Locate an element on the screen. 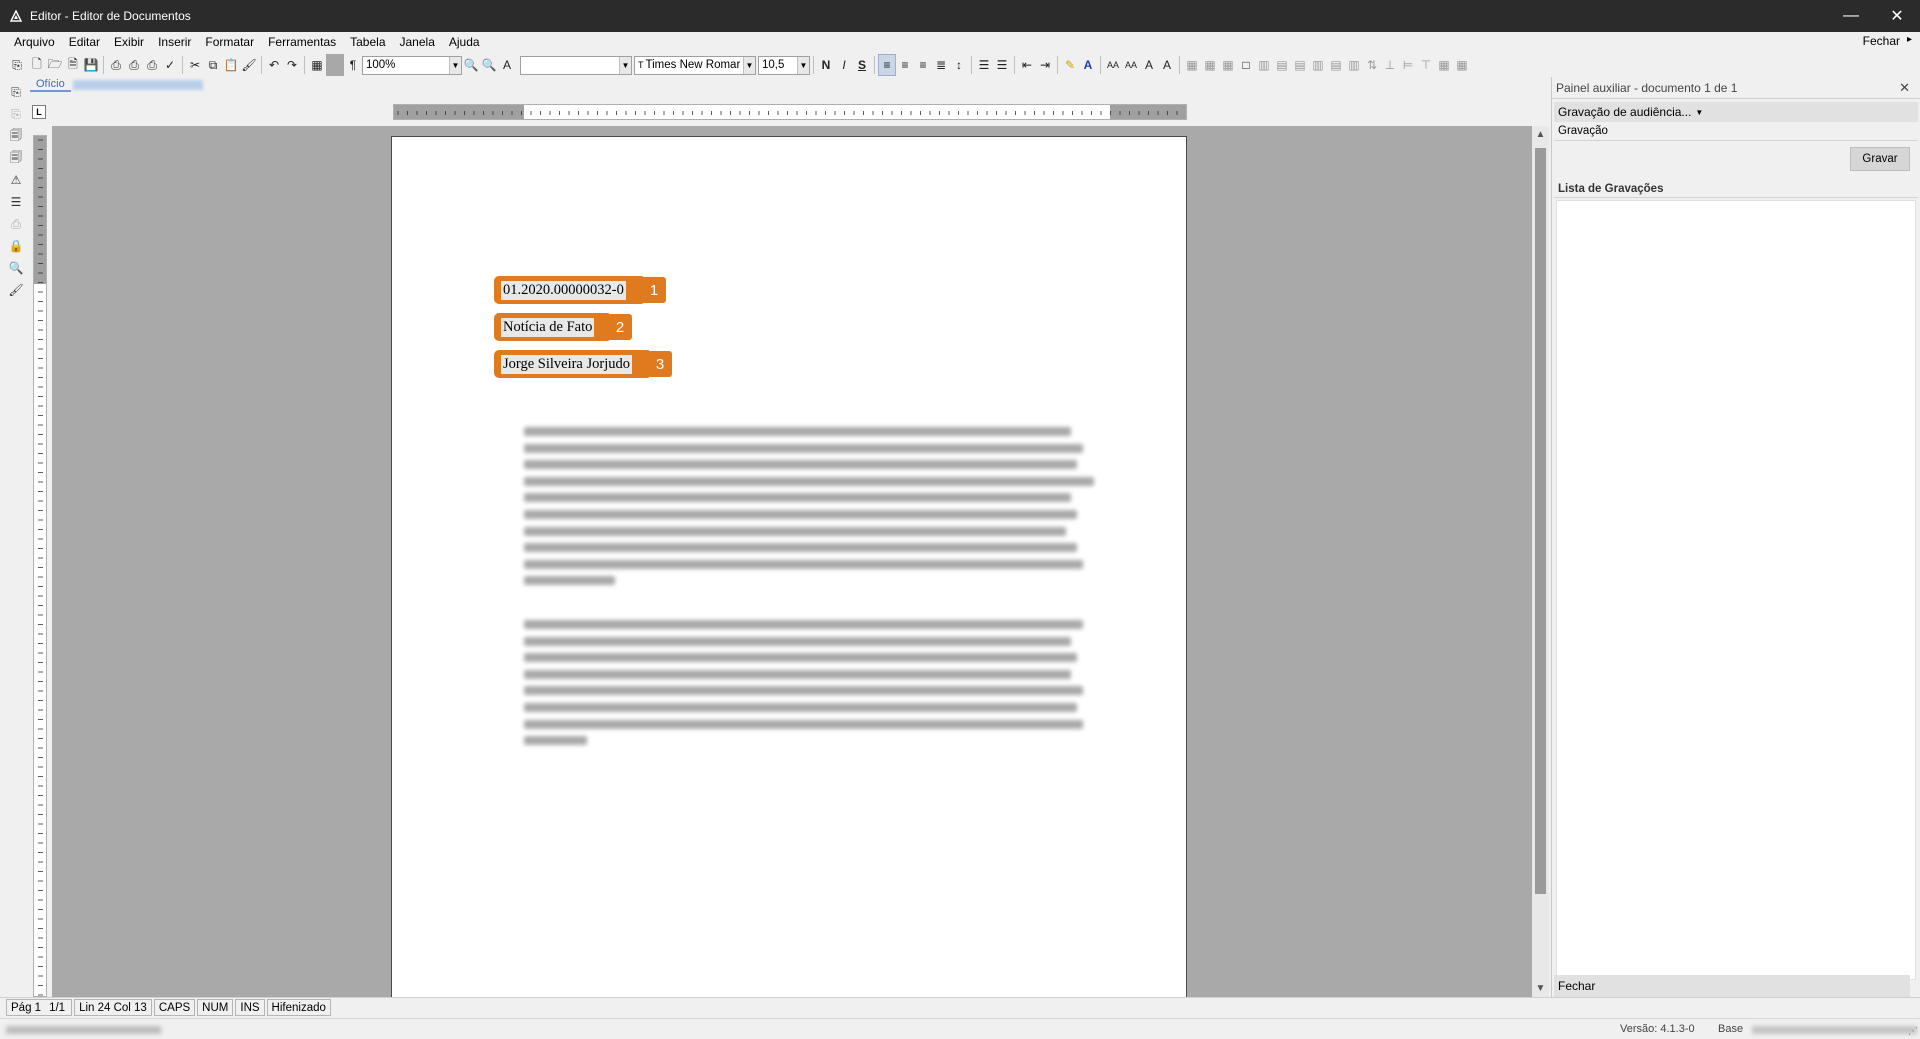 The height and width of the screenshot is (1039, 1920). table-merge-icon: ▤ is located at coordinates (1300, 65).